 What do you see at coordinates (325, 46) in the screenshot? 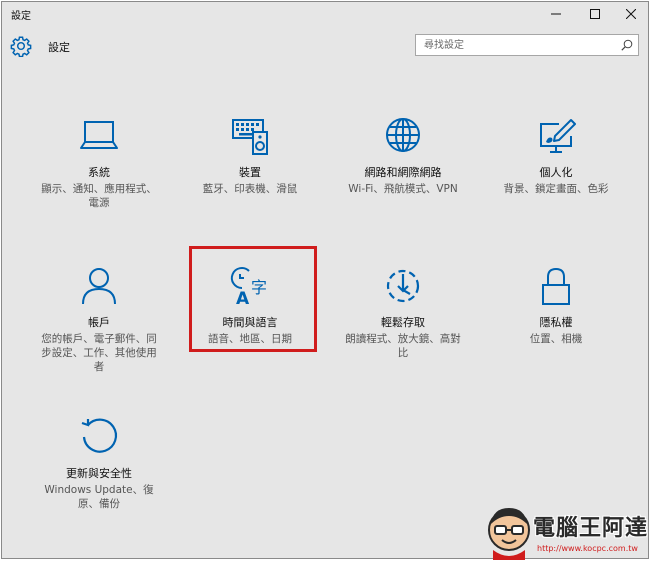
I see `settings-header: 設定` at bounding box center [325, 46].